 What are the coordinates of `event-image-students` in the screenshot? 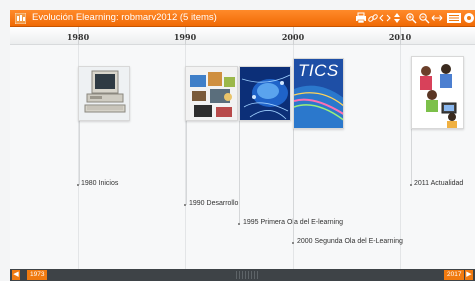 It's located at (437, 92).